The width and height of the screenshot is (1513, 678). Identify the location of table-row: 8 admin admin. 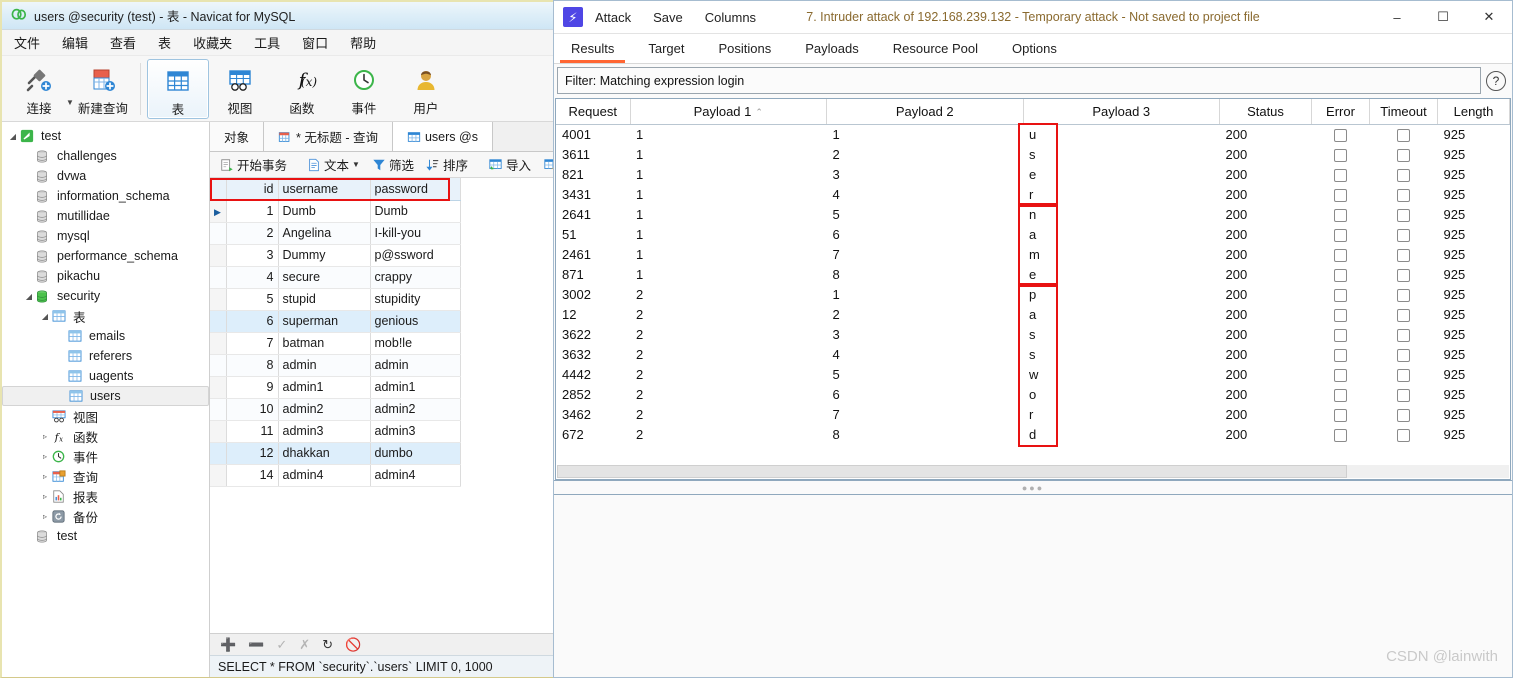
(335, 365).